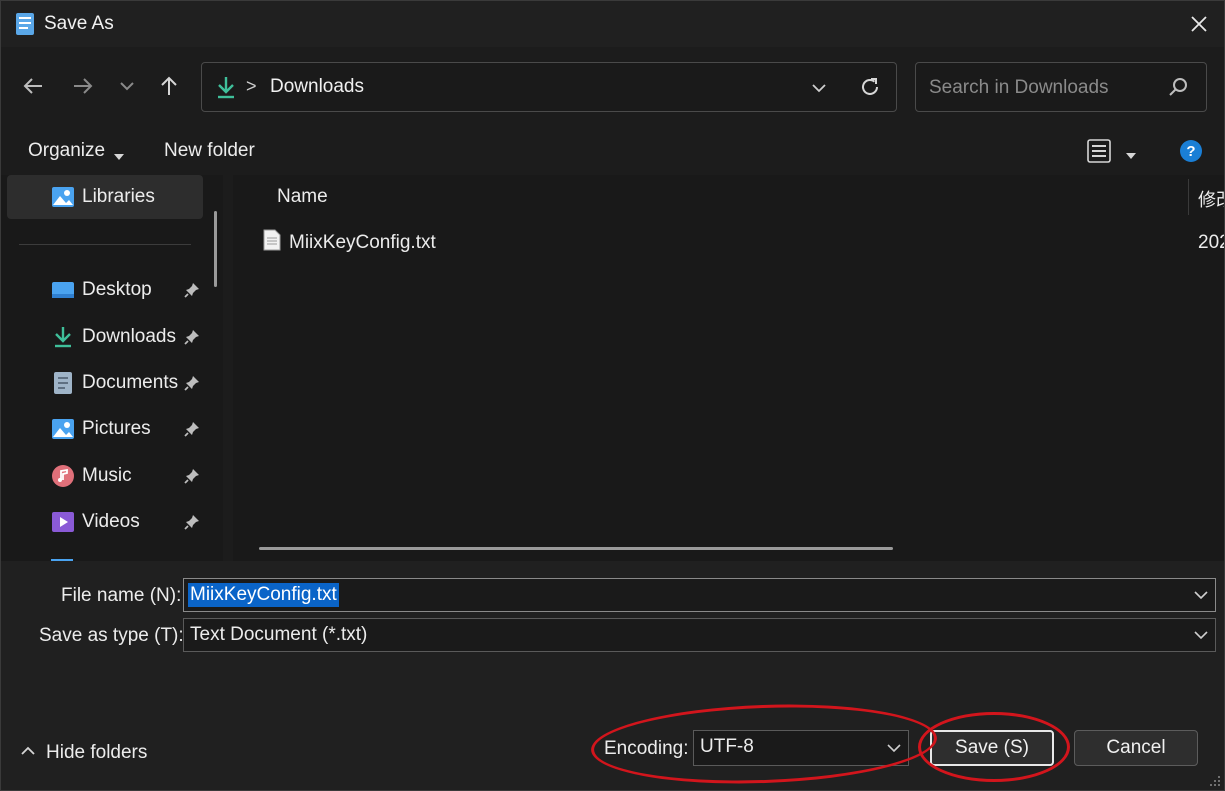 The height and width of the screenshot is (791, 1225). I want to click on sidebar-item-desktop: Desktop, so click(105, 290).